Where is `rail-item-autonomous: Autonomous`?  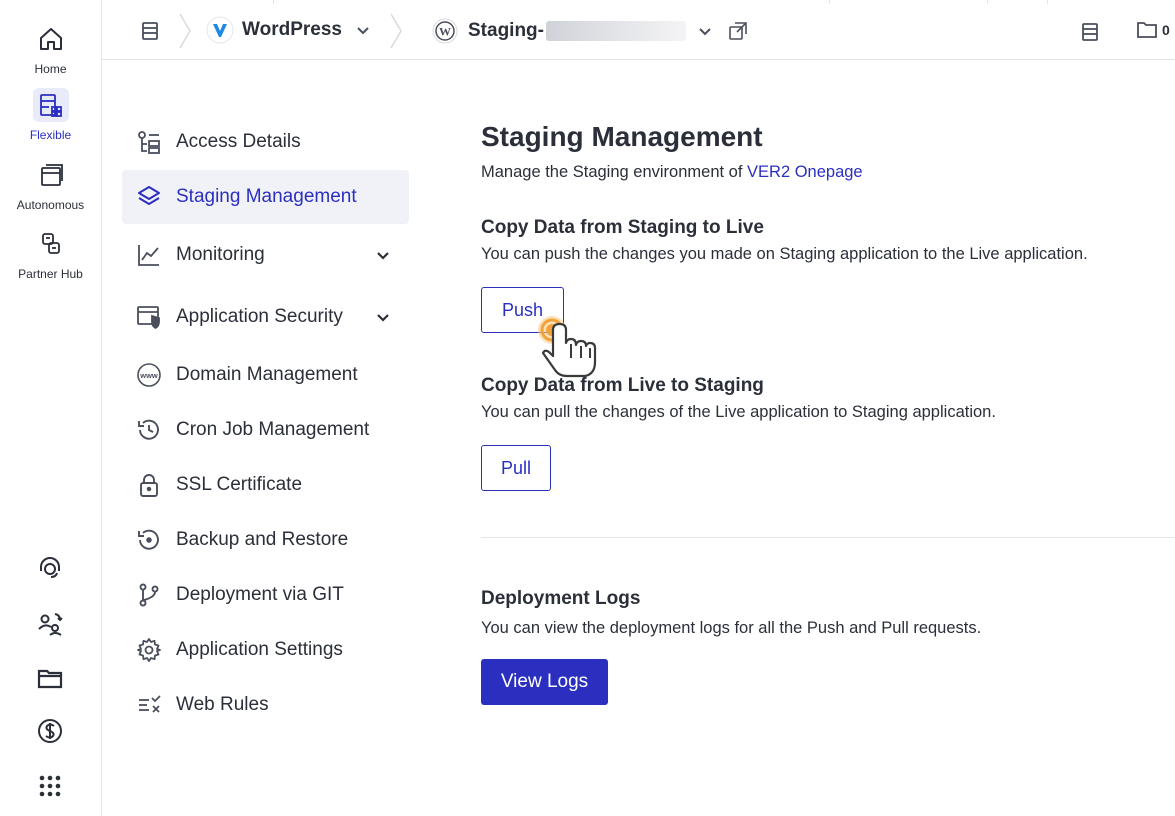
rail-item-autonomous: Autonomous is located at coordinates (50, 185).